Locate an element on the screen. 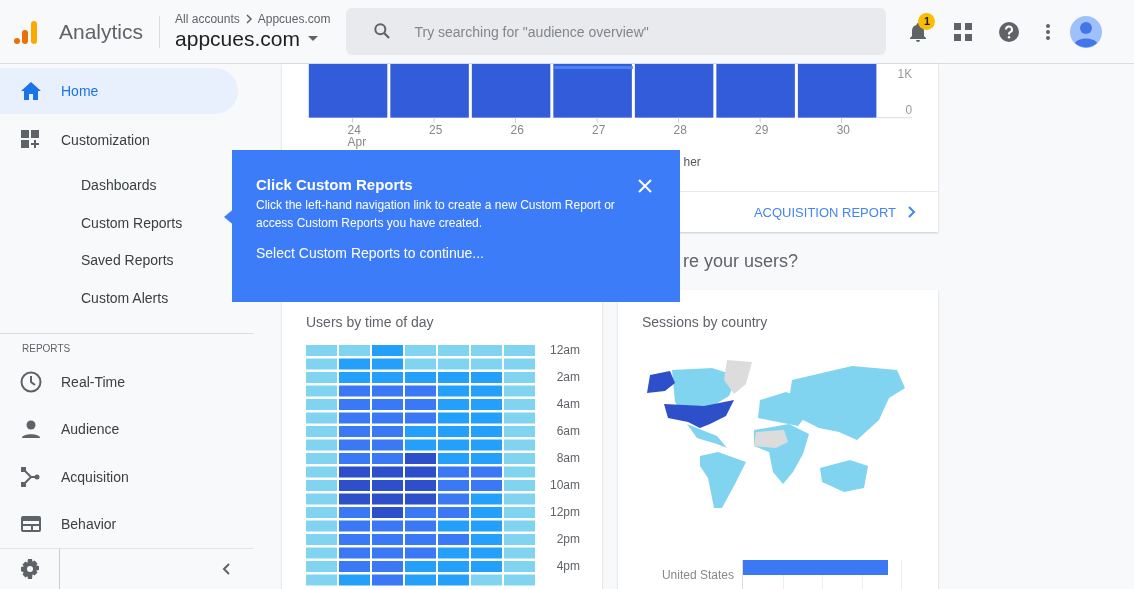 The image size is (1134, 589). nav-item: Acquisition is located at coordinates (119, 476).